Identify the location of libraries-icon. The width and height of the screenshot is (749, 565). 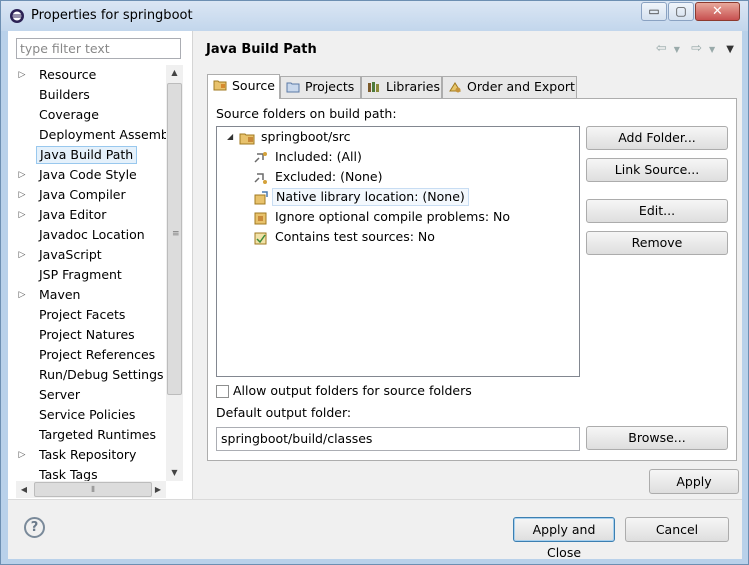
(373, 87).